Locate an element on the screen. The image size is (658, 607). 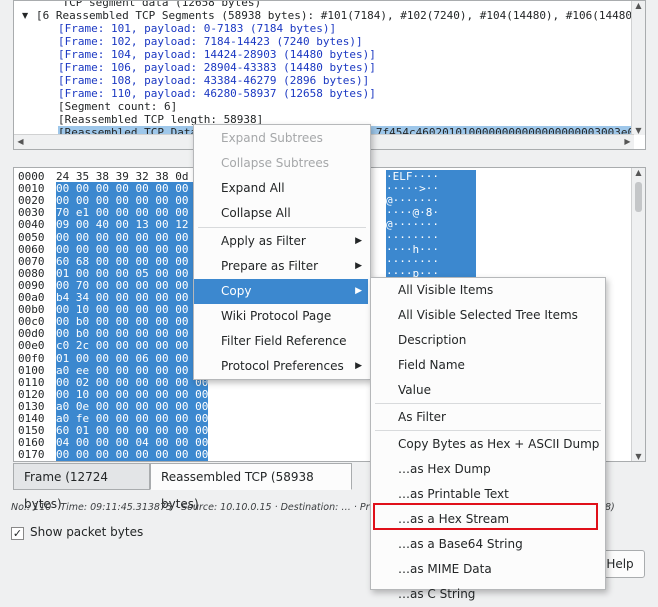
copy-item-as-mime-data: …as MIME Data is located at coordinates (487, 569).